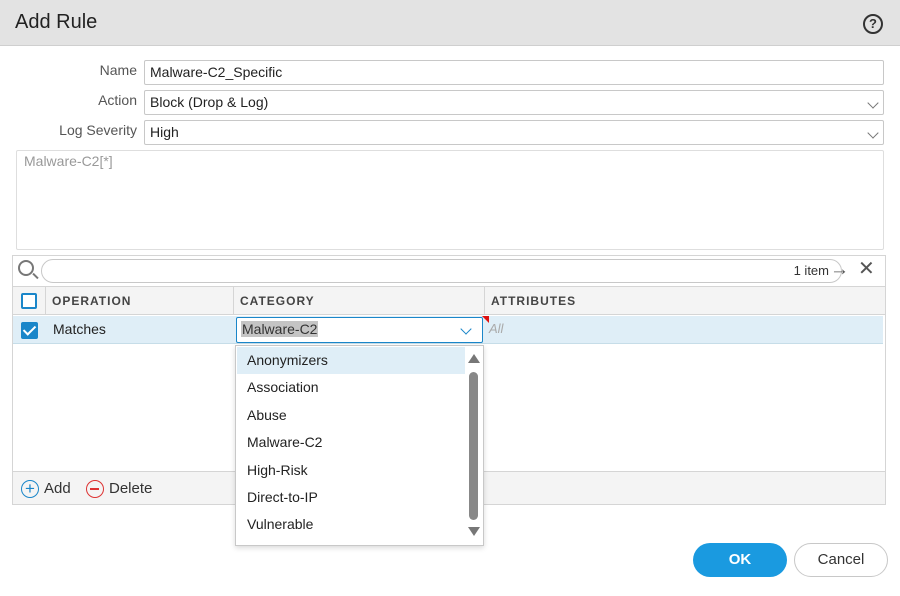  I want to click on dropdown-option-malware-c2: Malware-C2, so click(351, 442).